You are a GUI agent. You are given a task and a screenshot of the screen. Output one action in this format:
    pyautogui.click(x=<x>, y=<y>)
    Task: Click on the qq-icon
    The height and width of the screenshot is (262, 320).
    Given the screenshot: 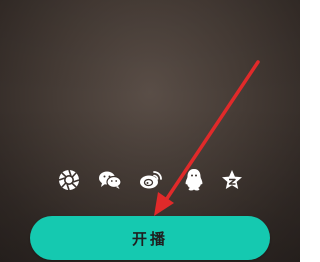 What is the action you would take?
    pyautogui.click(x=194, y=180)
    